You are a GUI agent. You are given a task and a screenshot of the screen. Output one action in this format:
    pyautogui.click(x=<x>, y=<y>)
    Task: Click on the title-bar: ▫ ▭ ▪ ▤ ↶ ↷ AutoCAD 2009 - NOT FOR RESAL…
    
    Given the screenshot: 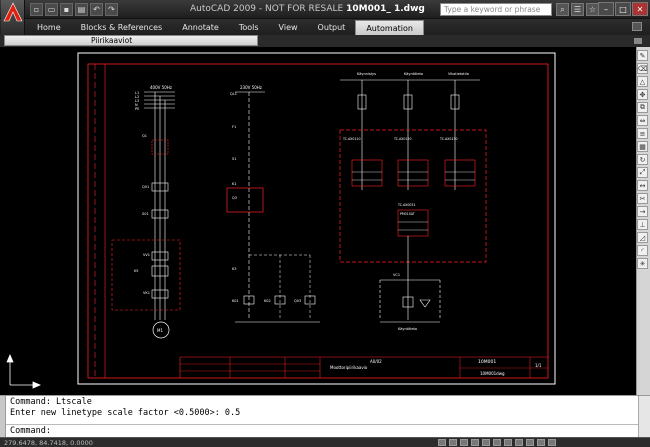 What is the action you would take?
    pyautogui.click(x=325, y=17)
    